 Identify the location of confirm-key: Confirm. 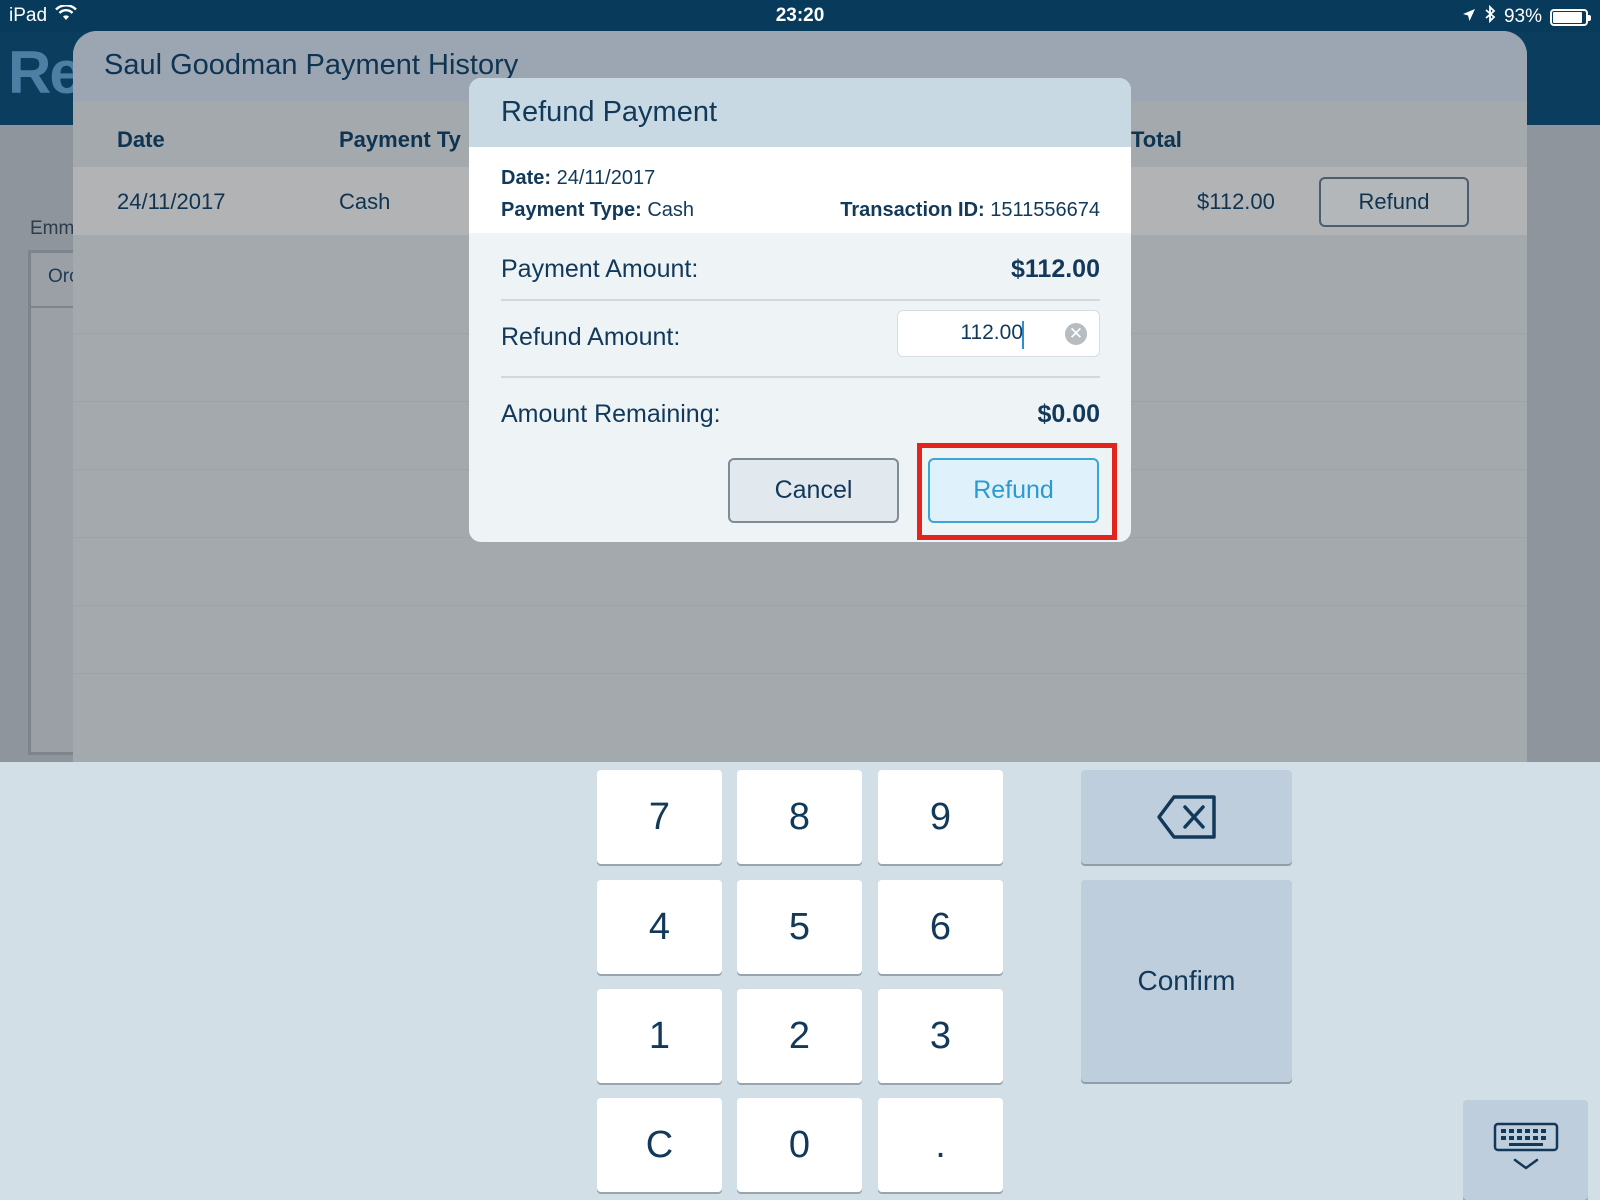
(1186, 981).